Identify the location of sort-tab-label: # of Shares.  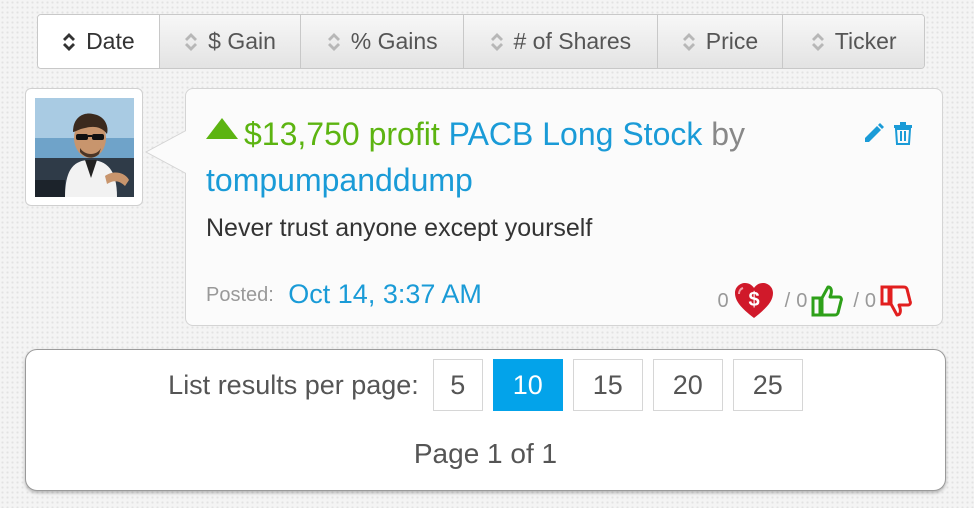
(572, 41).